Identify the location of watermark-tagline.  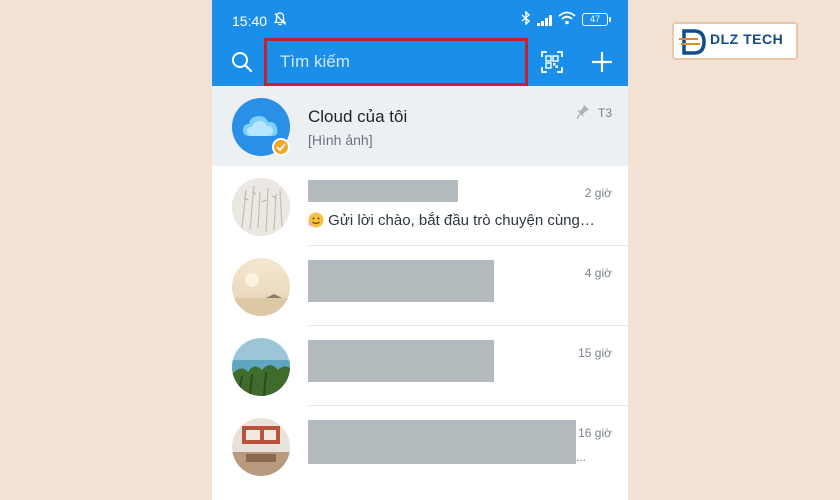
(710, 51).